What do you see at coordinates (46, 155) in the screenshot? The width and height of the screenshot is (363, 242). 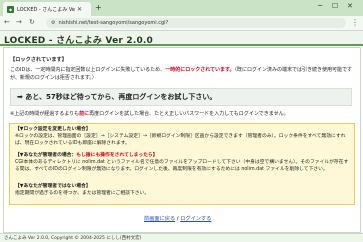 I see `help-h2a: 【▼あなたが管理者の場合：` at bounding box center [46, 155].